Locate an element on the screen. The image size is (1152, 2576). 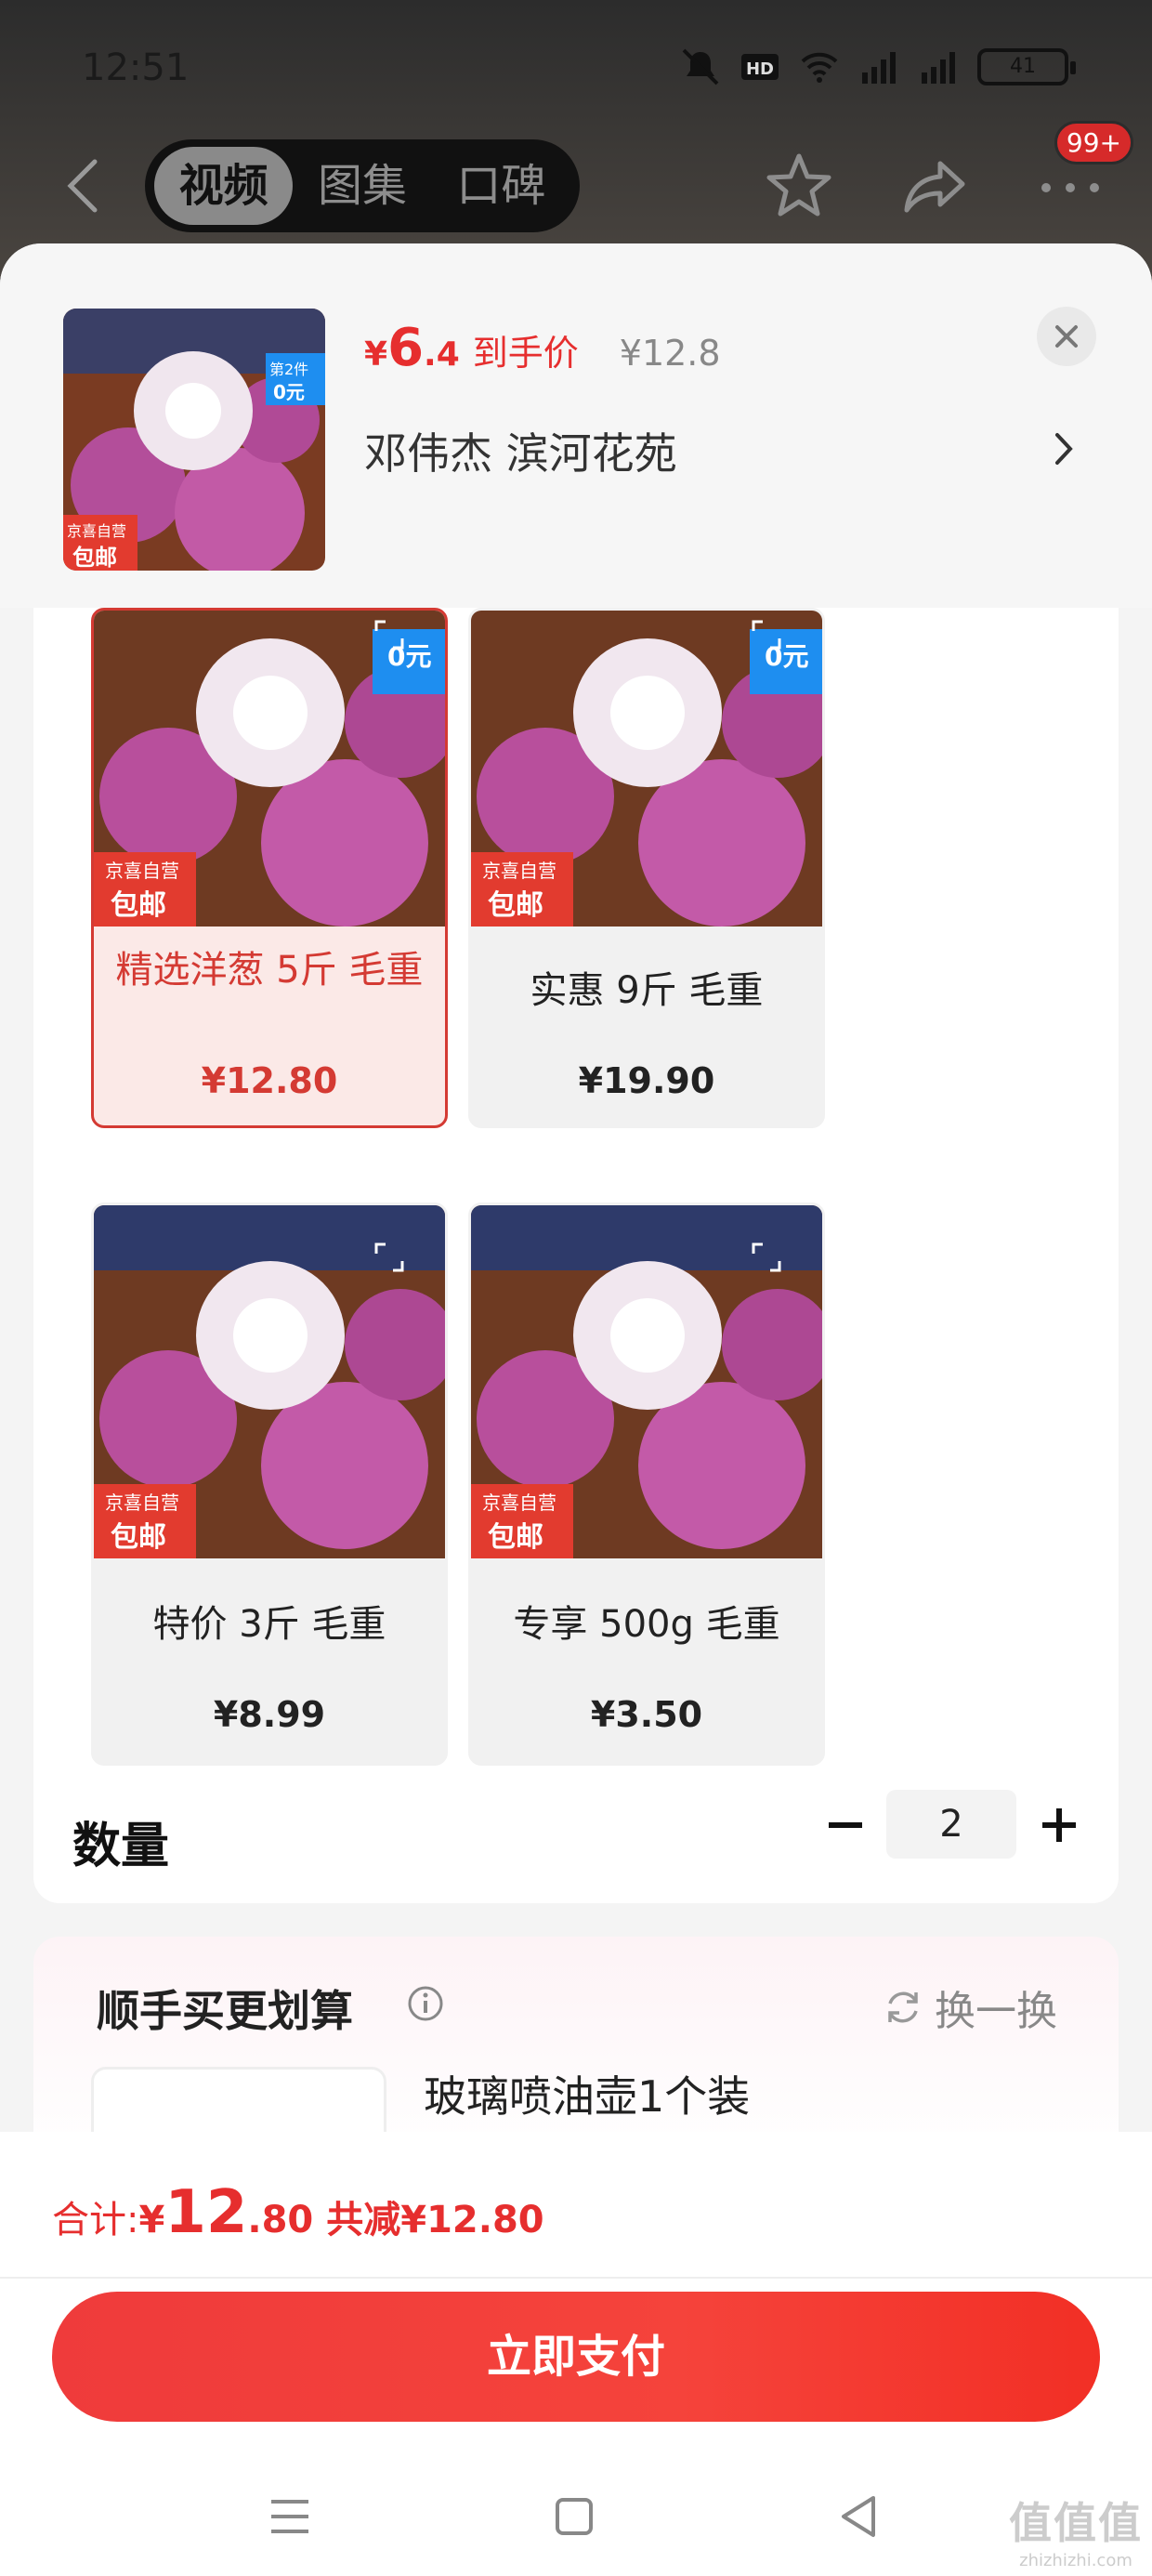
status-bar: 12:51 HD 41 is located at coordinates (576, 69).